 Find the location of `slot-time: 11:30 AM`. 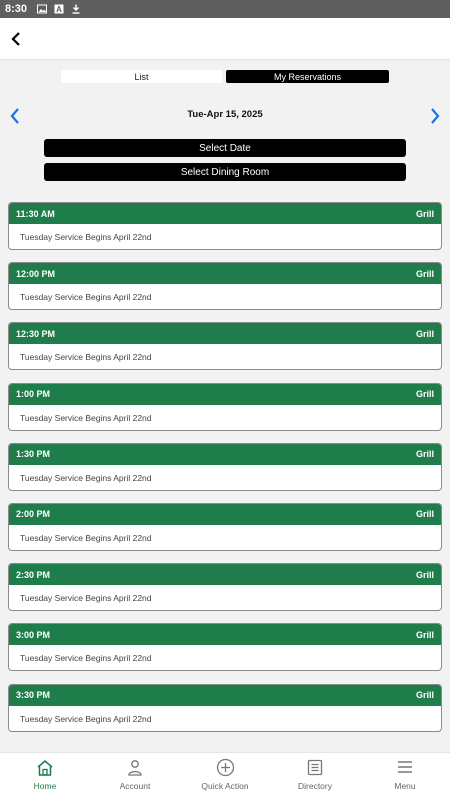

slot-time: 11:30 AM is located at coordinates (35, 213).